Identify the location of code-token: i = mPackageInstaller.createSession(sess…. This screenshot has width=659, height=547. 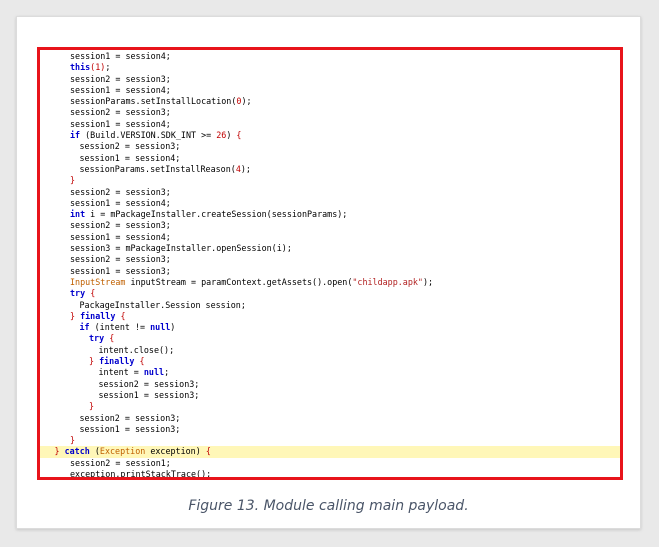
(216, 214).